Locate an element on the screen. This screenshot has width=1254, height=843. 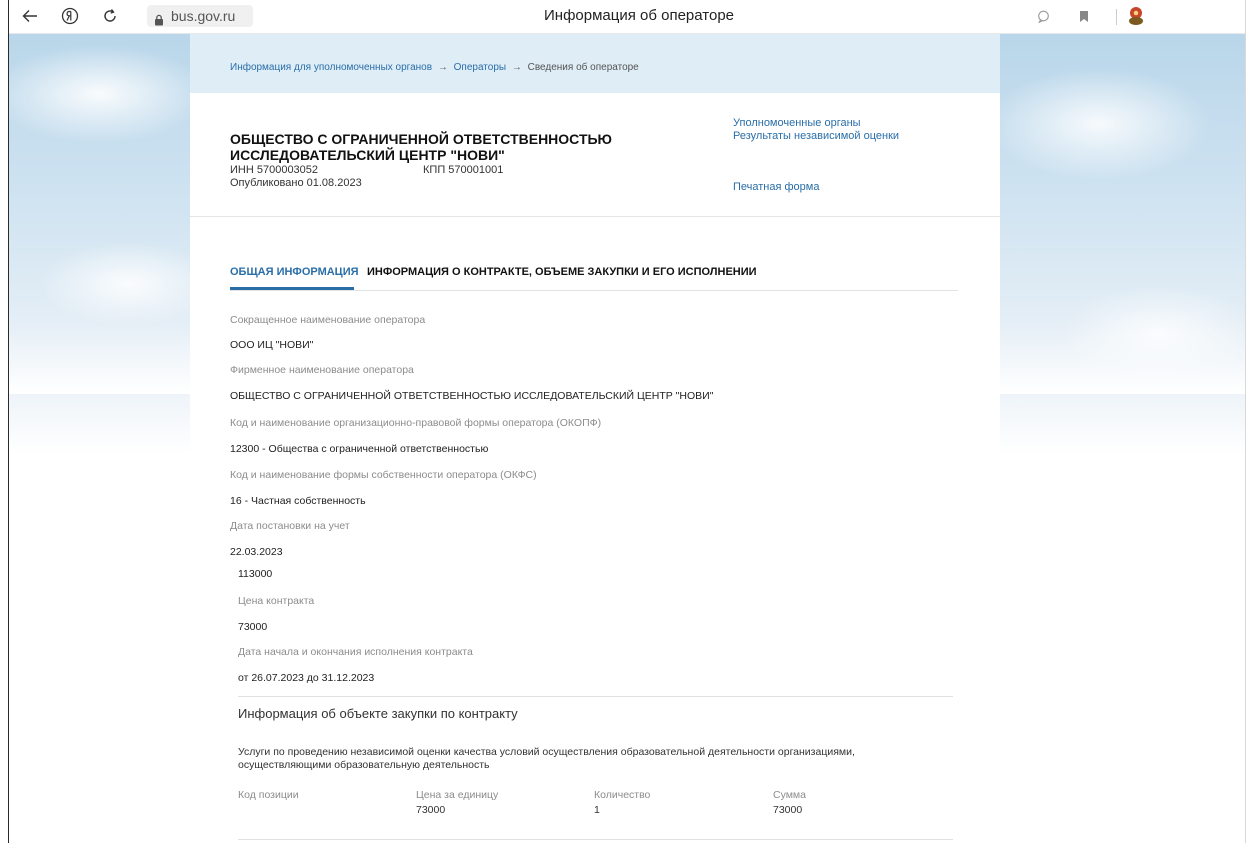
table-header-sum: Сумма is located at coordinates (789, 795).